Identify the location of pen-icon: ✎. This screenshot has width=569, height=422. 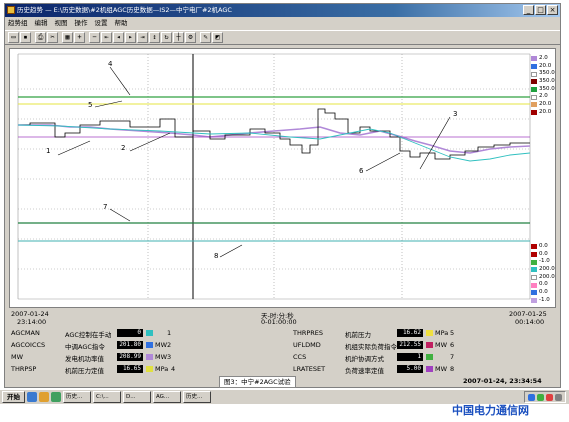
(205, 37).